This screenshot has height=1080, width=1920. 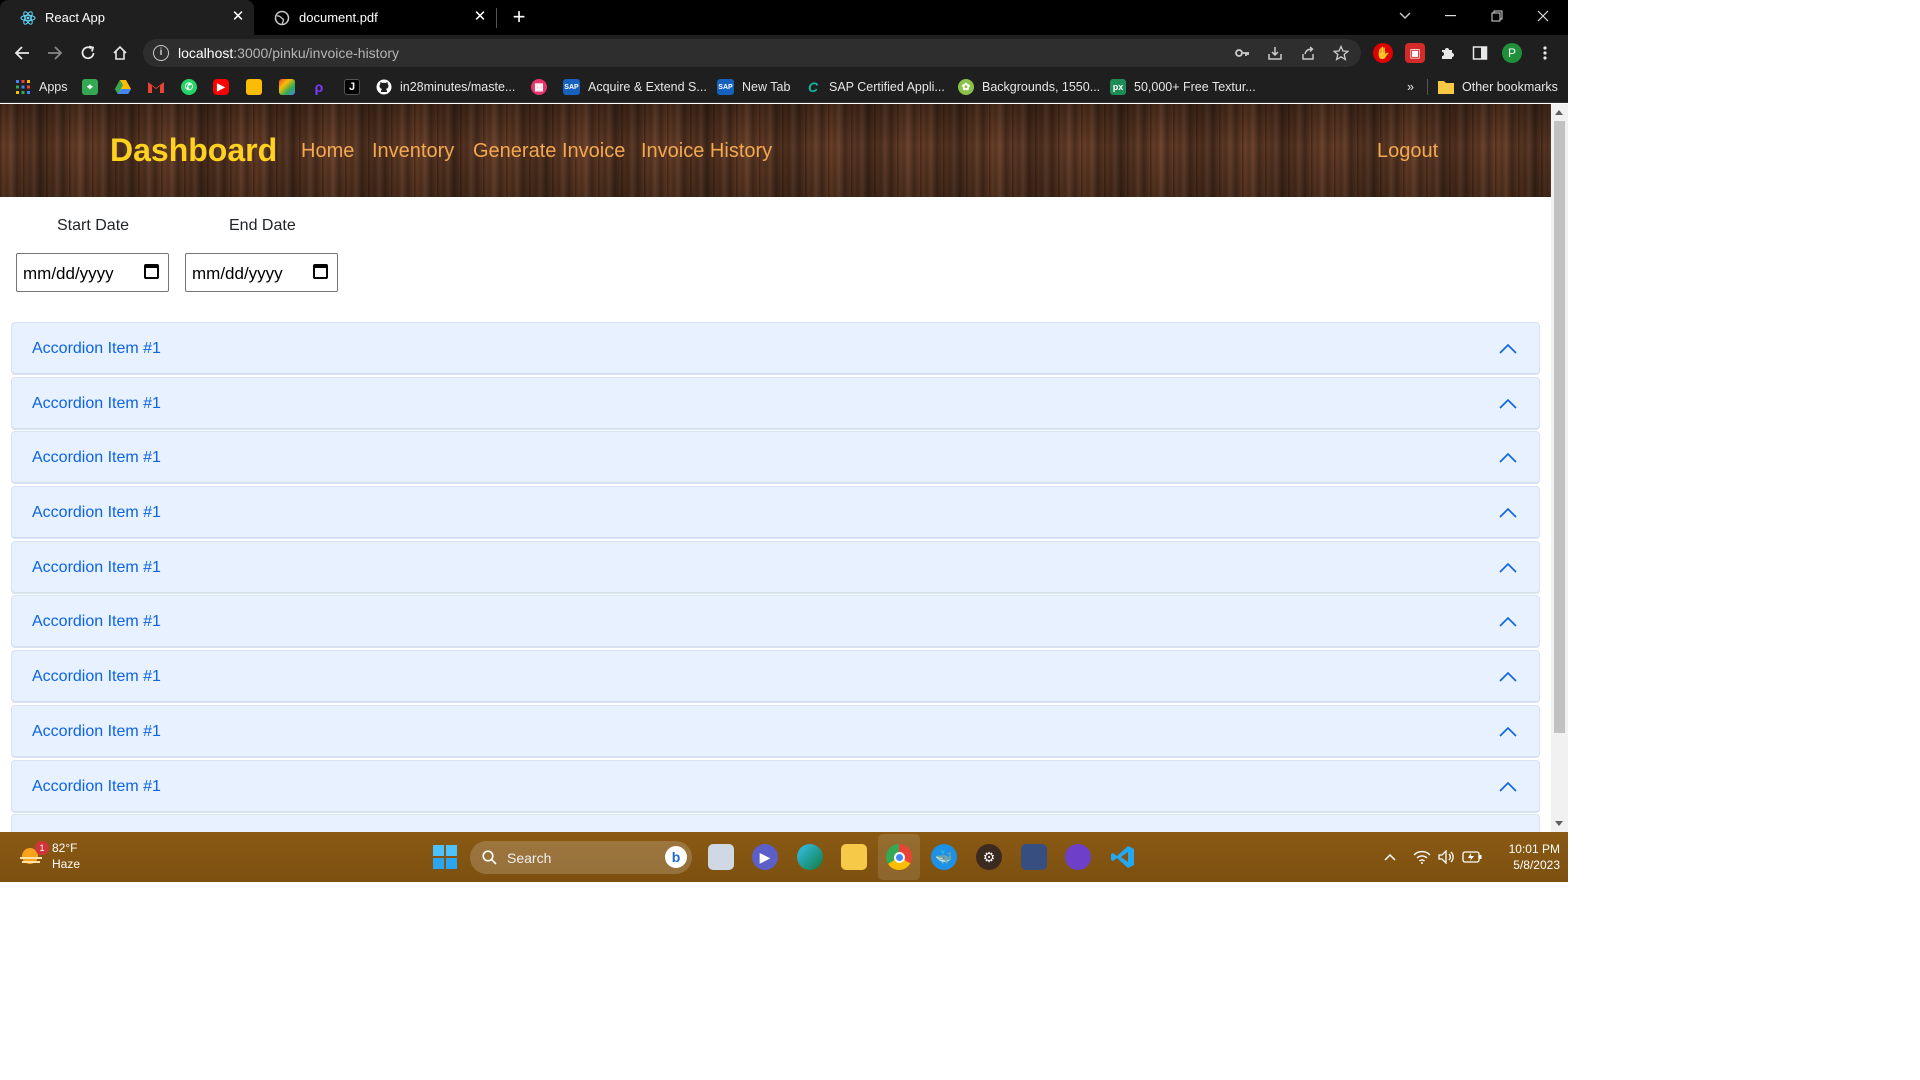 What do you see at coordinates (1480, 53) in the screenshot?
I see `side-panel-icon` at bounding box center [1480, 53].